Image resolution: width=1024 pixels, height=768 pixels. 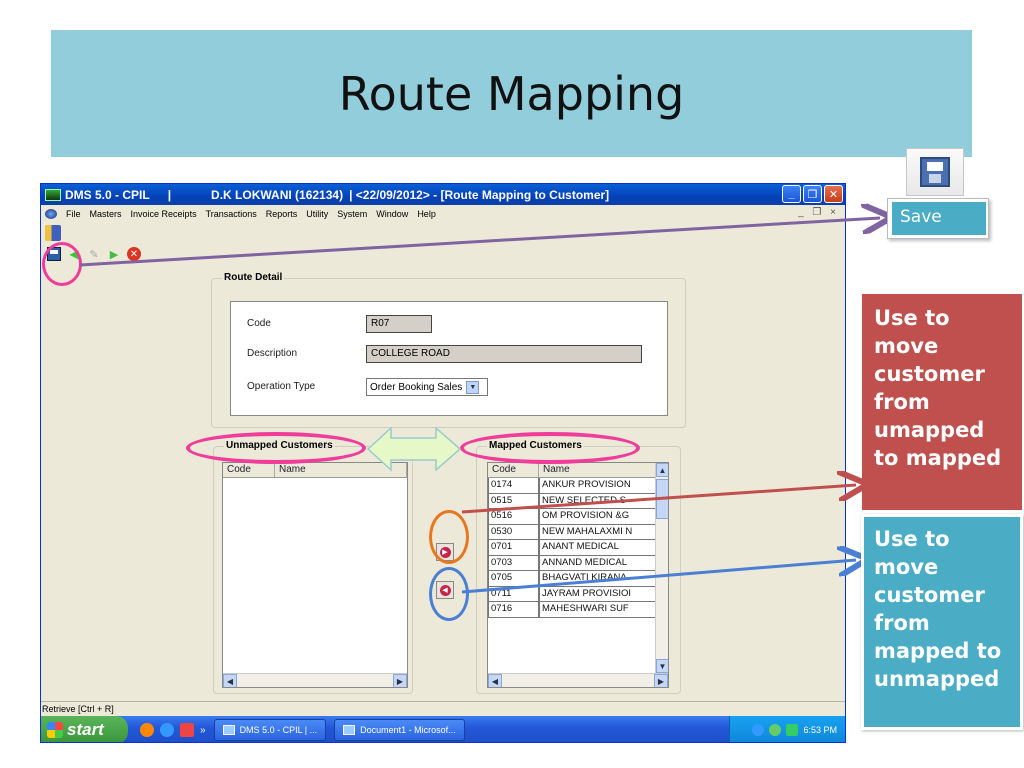 I want to click on window-controls: _ ❐ ✕, so click(x=812, y=194).